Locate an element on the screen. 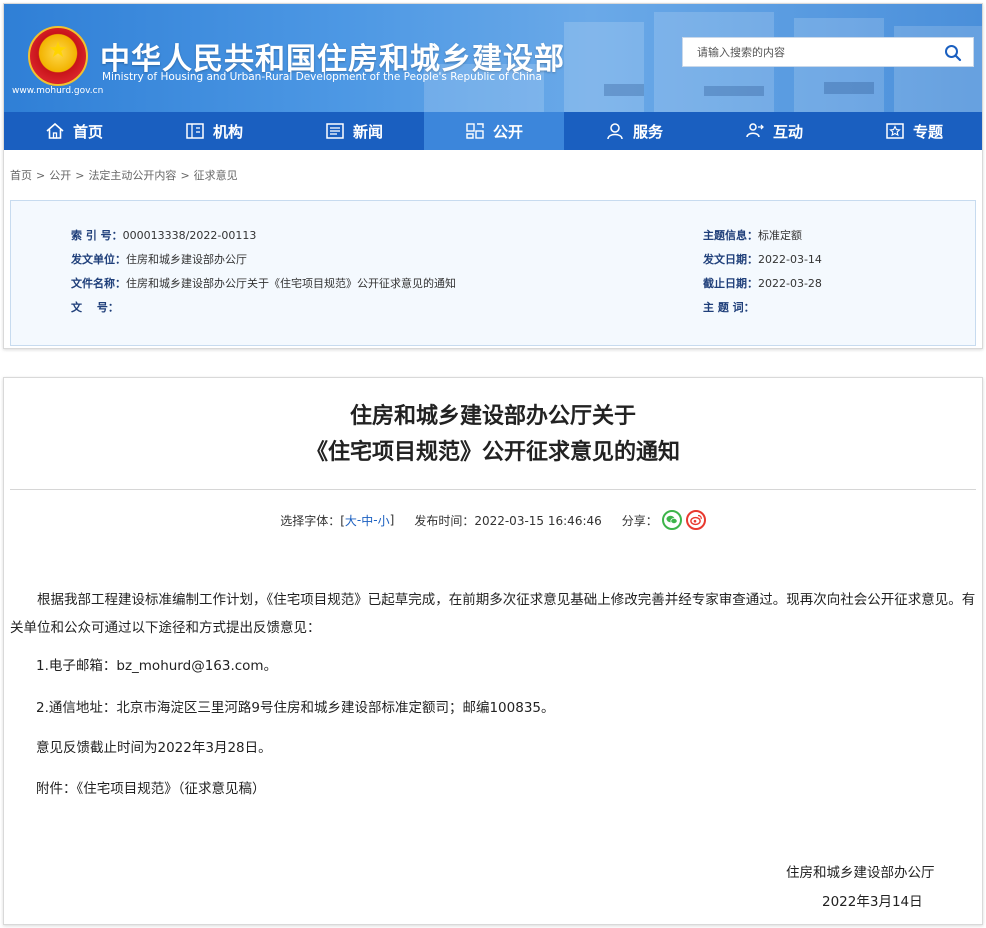  nav-item-public: 公开 is located at coordinates (494, 131).